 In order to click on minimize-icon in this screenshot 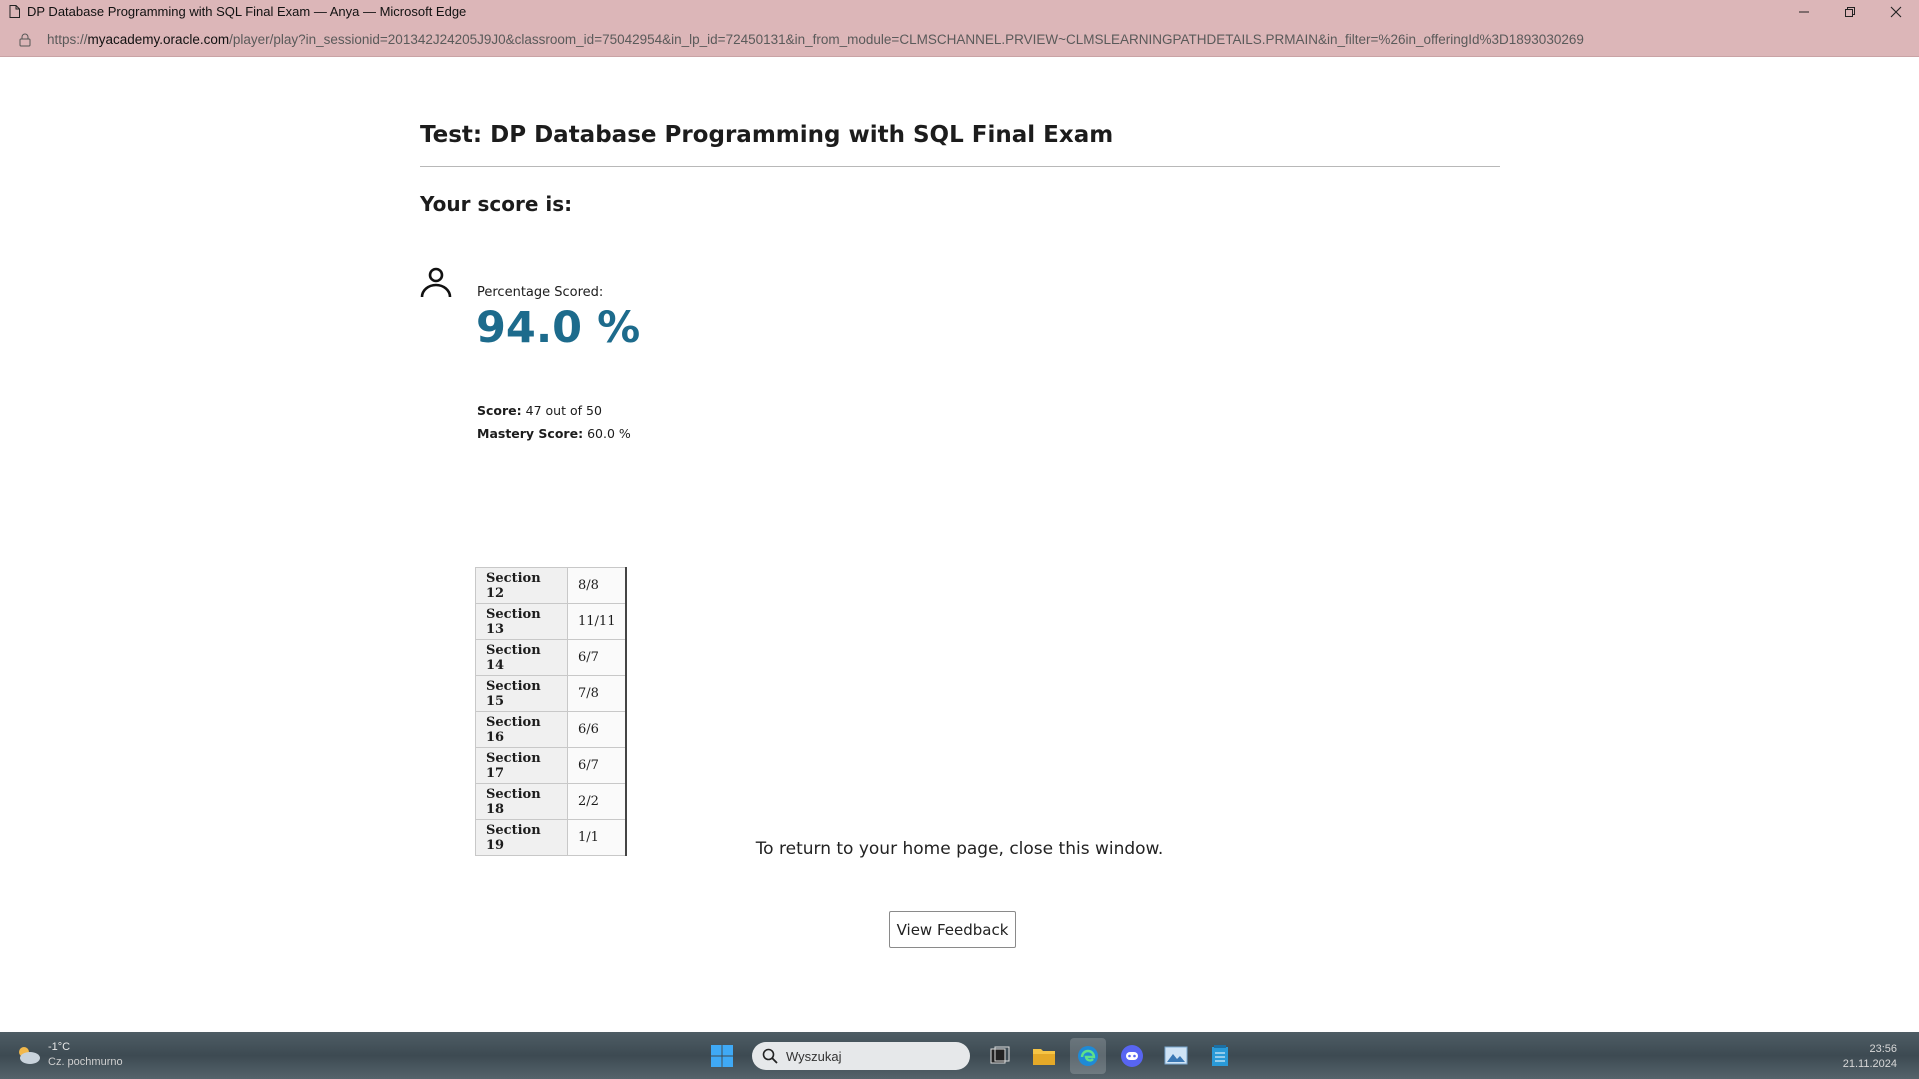, I will do `click(1804, 11)`.